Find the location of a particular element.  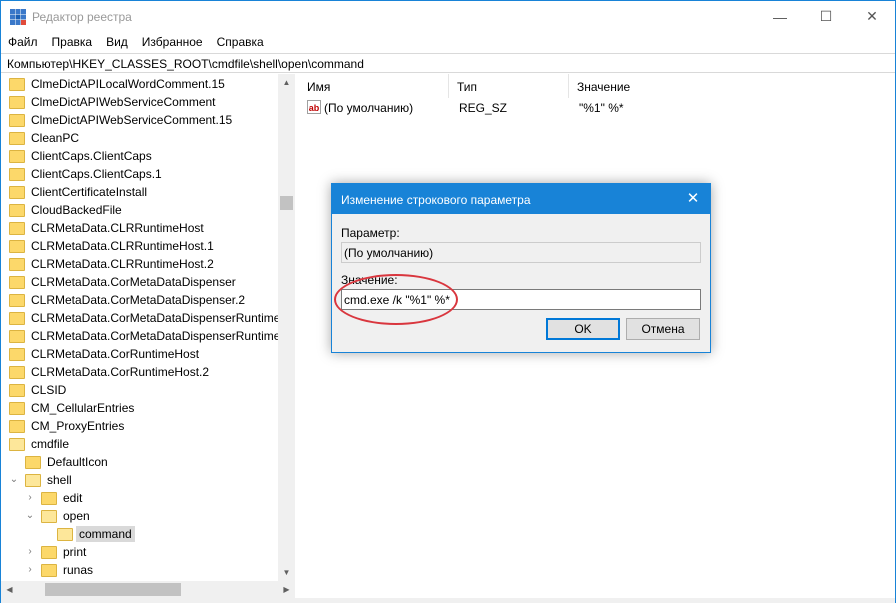

tree-item-edit: › edit is located at coordinates (53, 498).